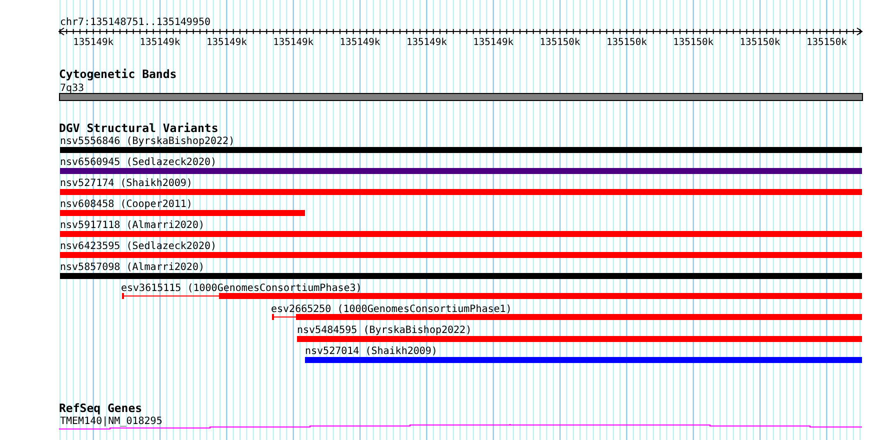 The height and width of the screenshot is (440, 890). Describe the element at coordinates (132, 225) in the screenshot. I see `variant-label: nsv5917118 (Almarri2020)` at that location.